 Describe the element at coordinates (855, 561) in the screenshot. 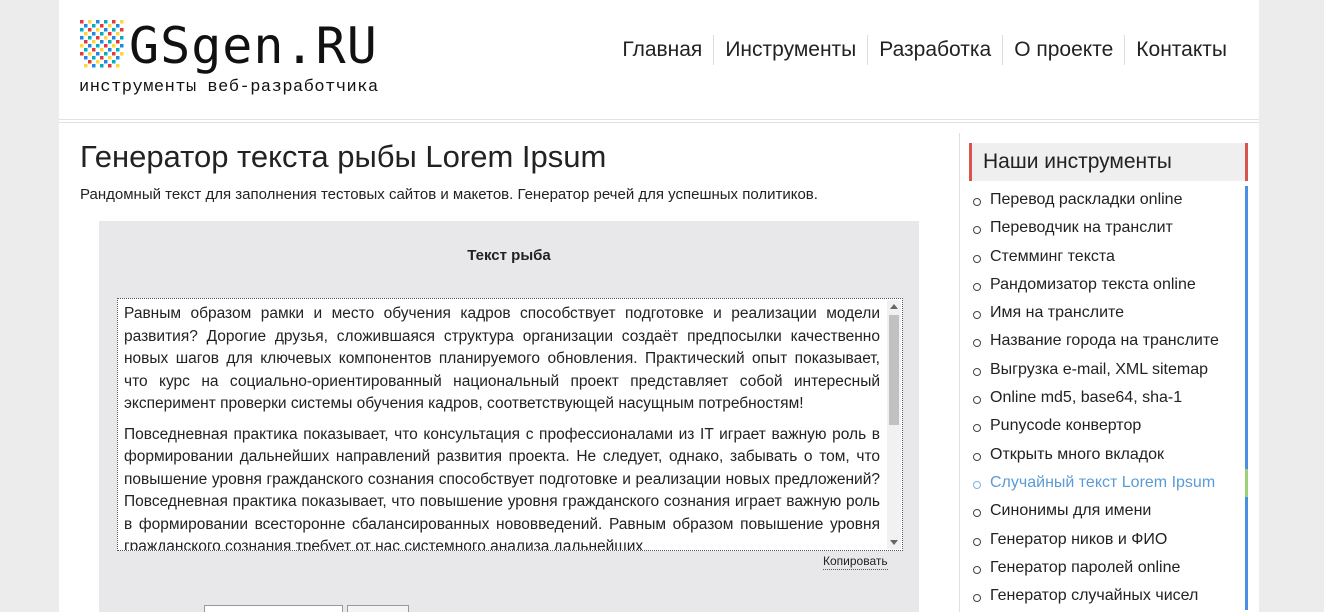

I see `copy-button: Копировать` at that location.